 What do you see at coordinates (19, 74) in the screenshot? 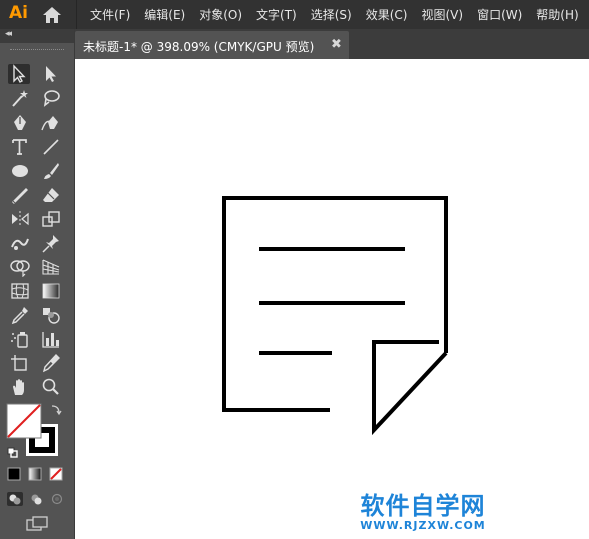
I see `selection-tool-icon` at bounding box center [19, 74].